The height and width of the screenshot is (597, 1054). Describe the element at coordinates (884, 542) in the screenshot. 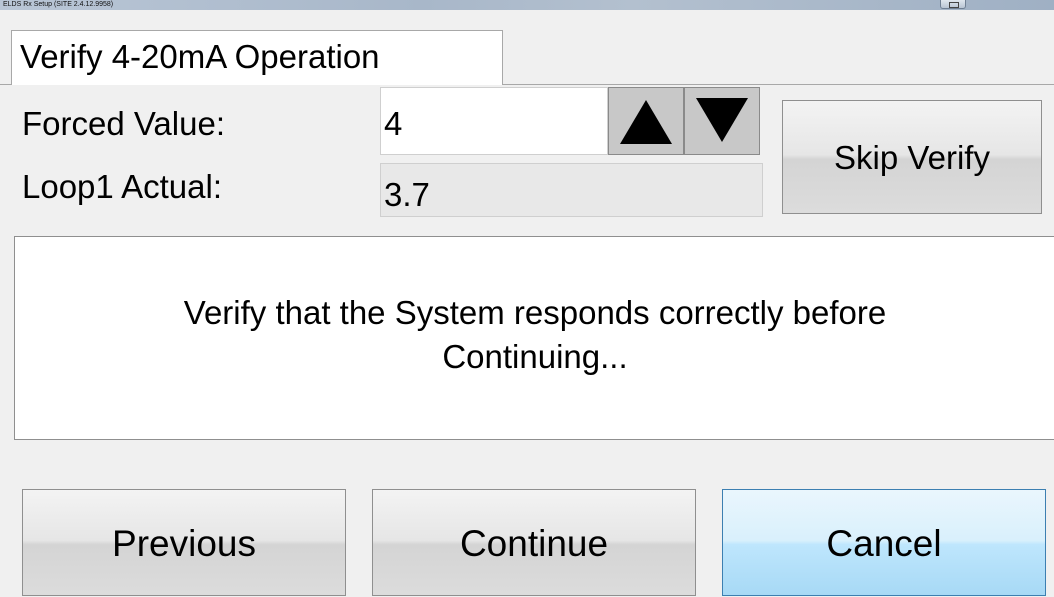

I see `cancel-button: Cancel` at that location.